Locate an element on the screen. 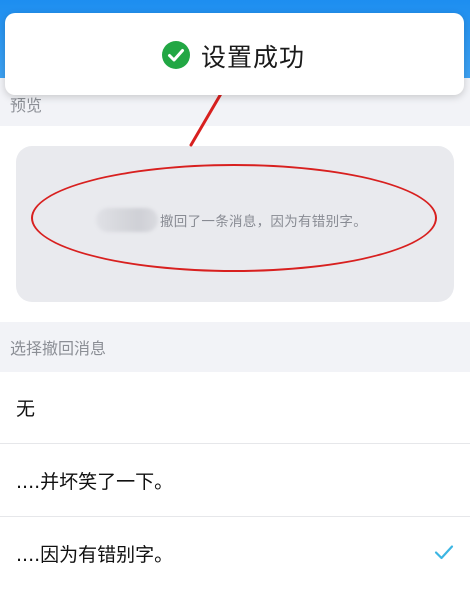  choose-section-header: 选择撤回消息 is located at coordinates (235, 347).